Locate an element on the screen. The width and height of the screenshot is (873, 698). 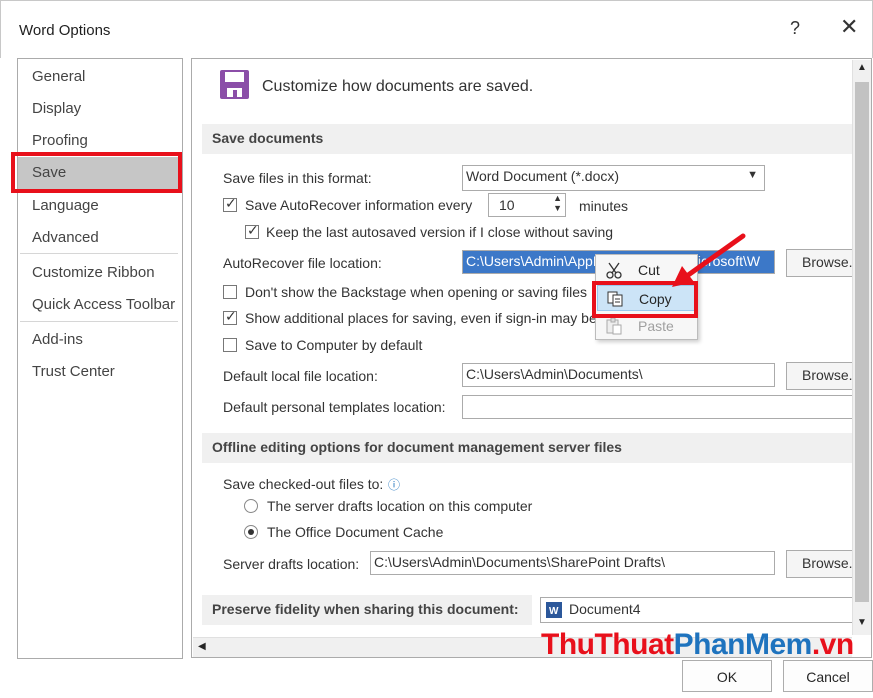
nav-item-general: General is located at coordinates (58, 76).